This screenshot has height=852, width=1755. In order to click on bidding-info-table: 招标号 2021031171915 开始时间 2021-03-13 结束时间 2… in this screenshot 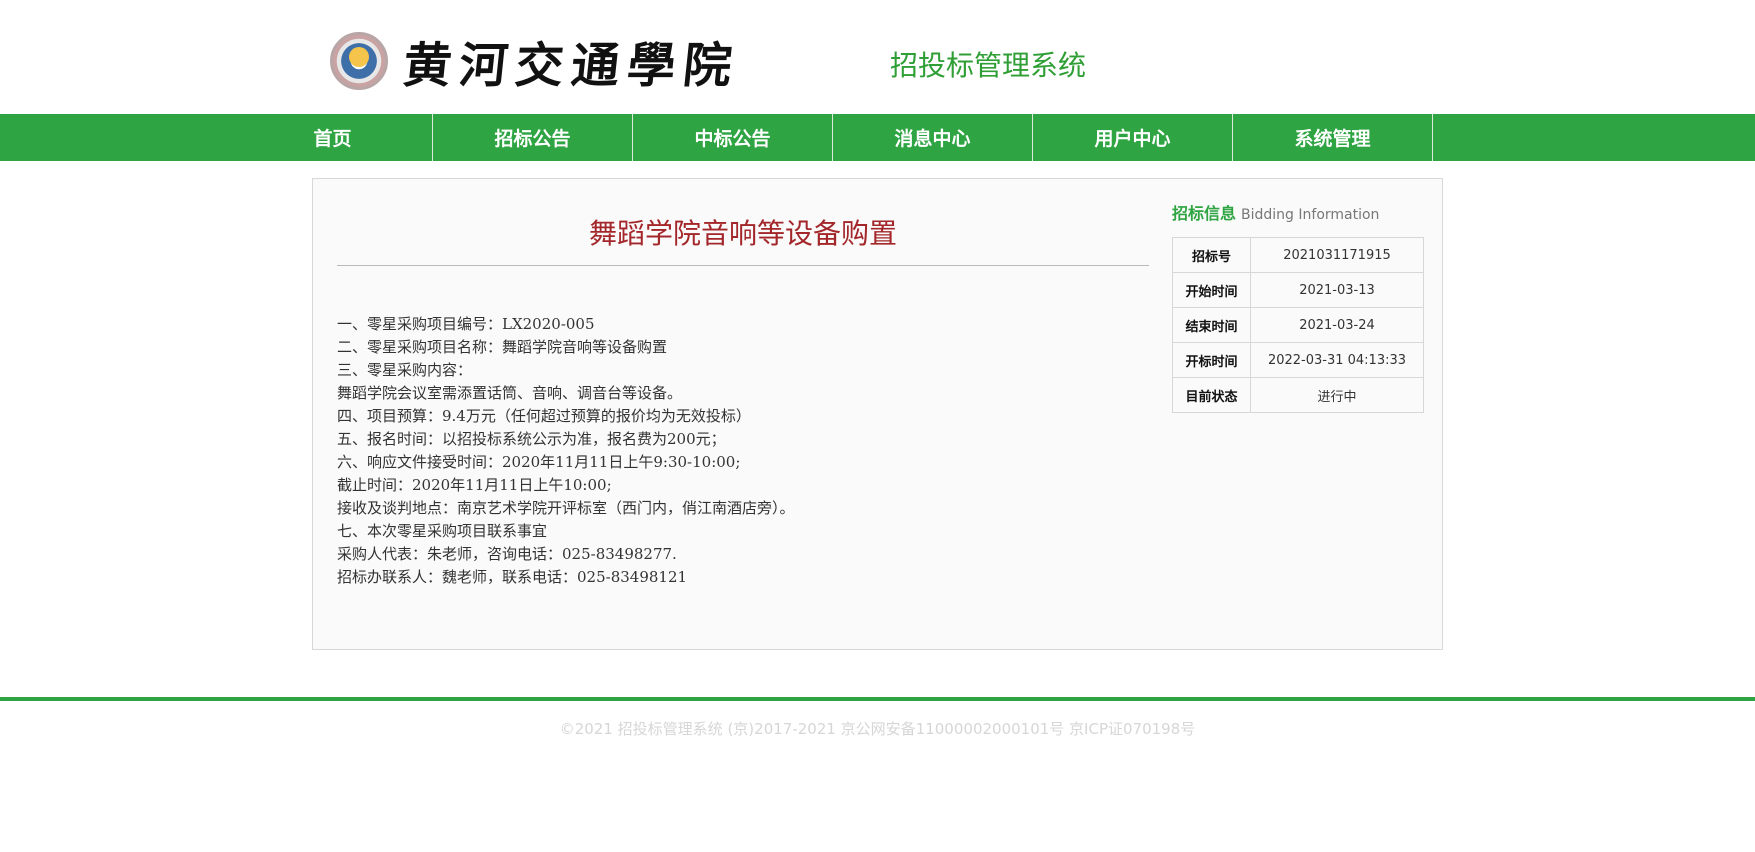, I will do `click(1298, 325)`.